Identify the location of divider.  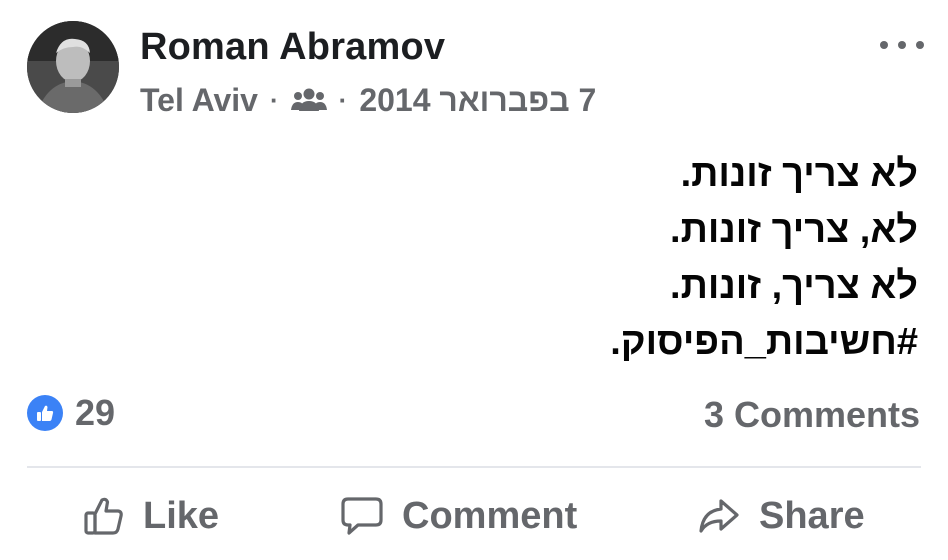
(474, 467).